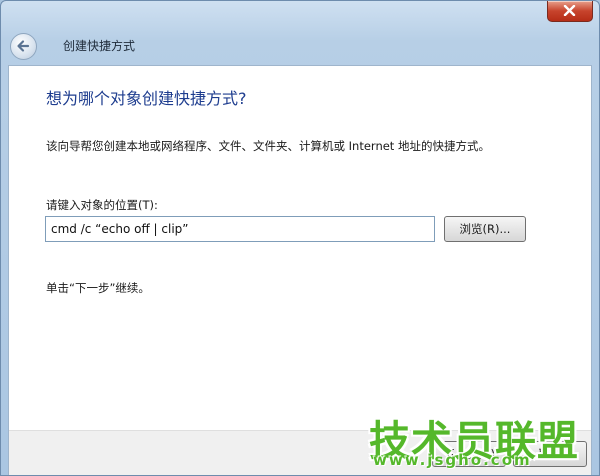 This screenshot has width=600, height=476. What do you see at coordinates (99, 46) in the screenshot?
I see `wizard-title: 创建快捷方式` at bounding box center [99, 46].